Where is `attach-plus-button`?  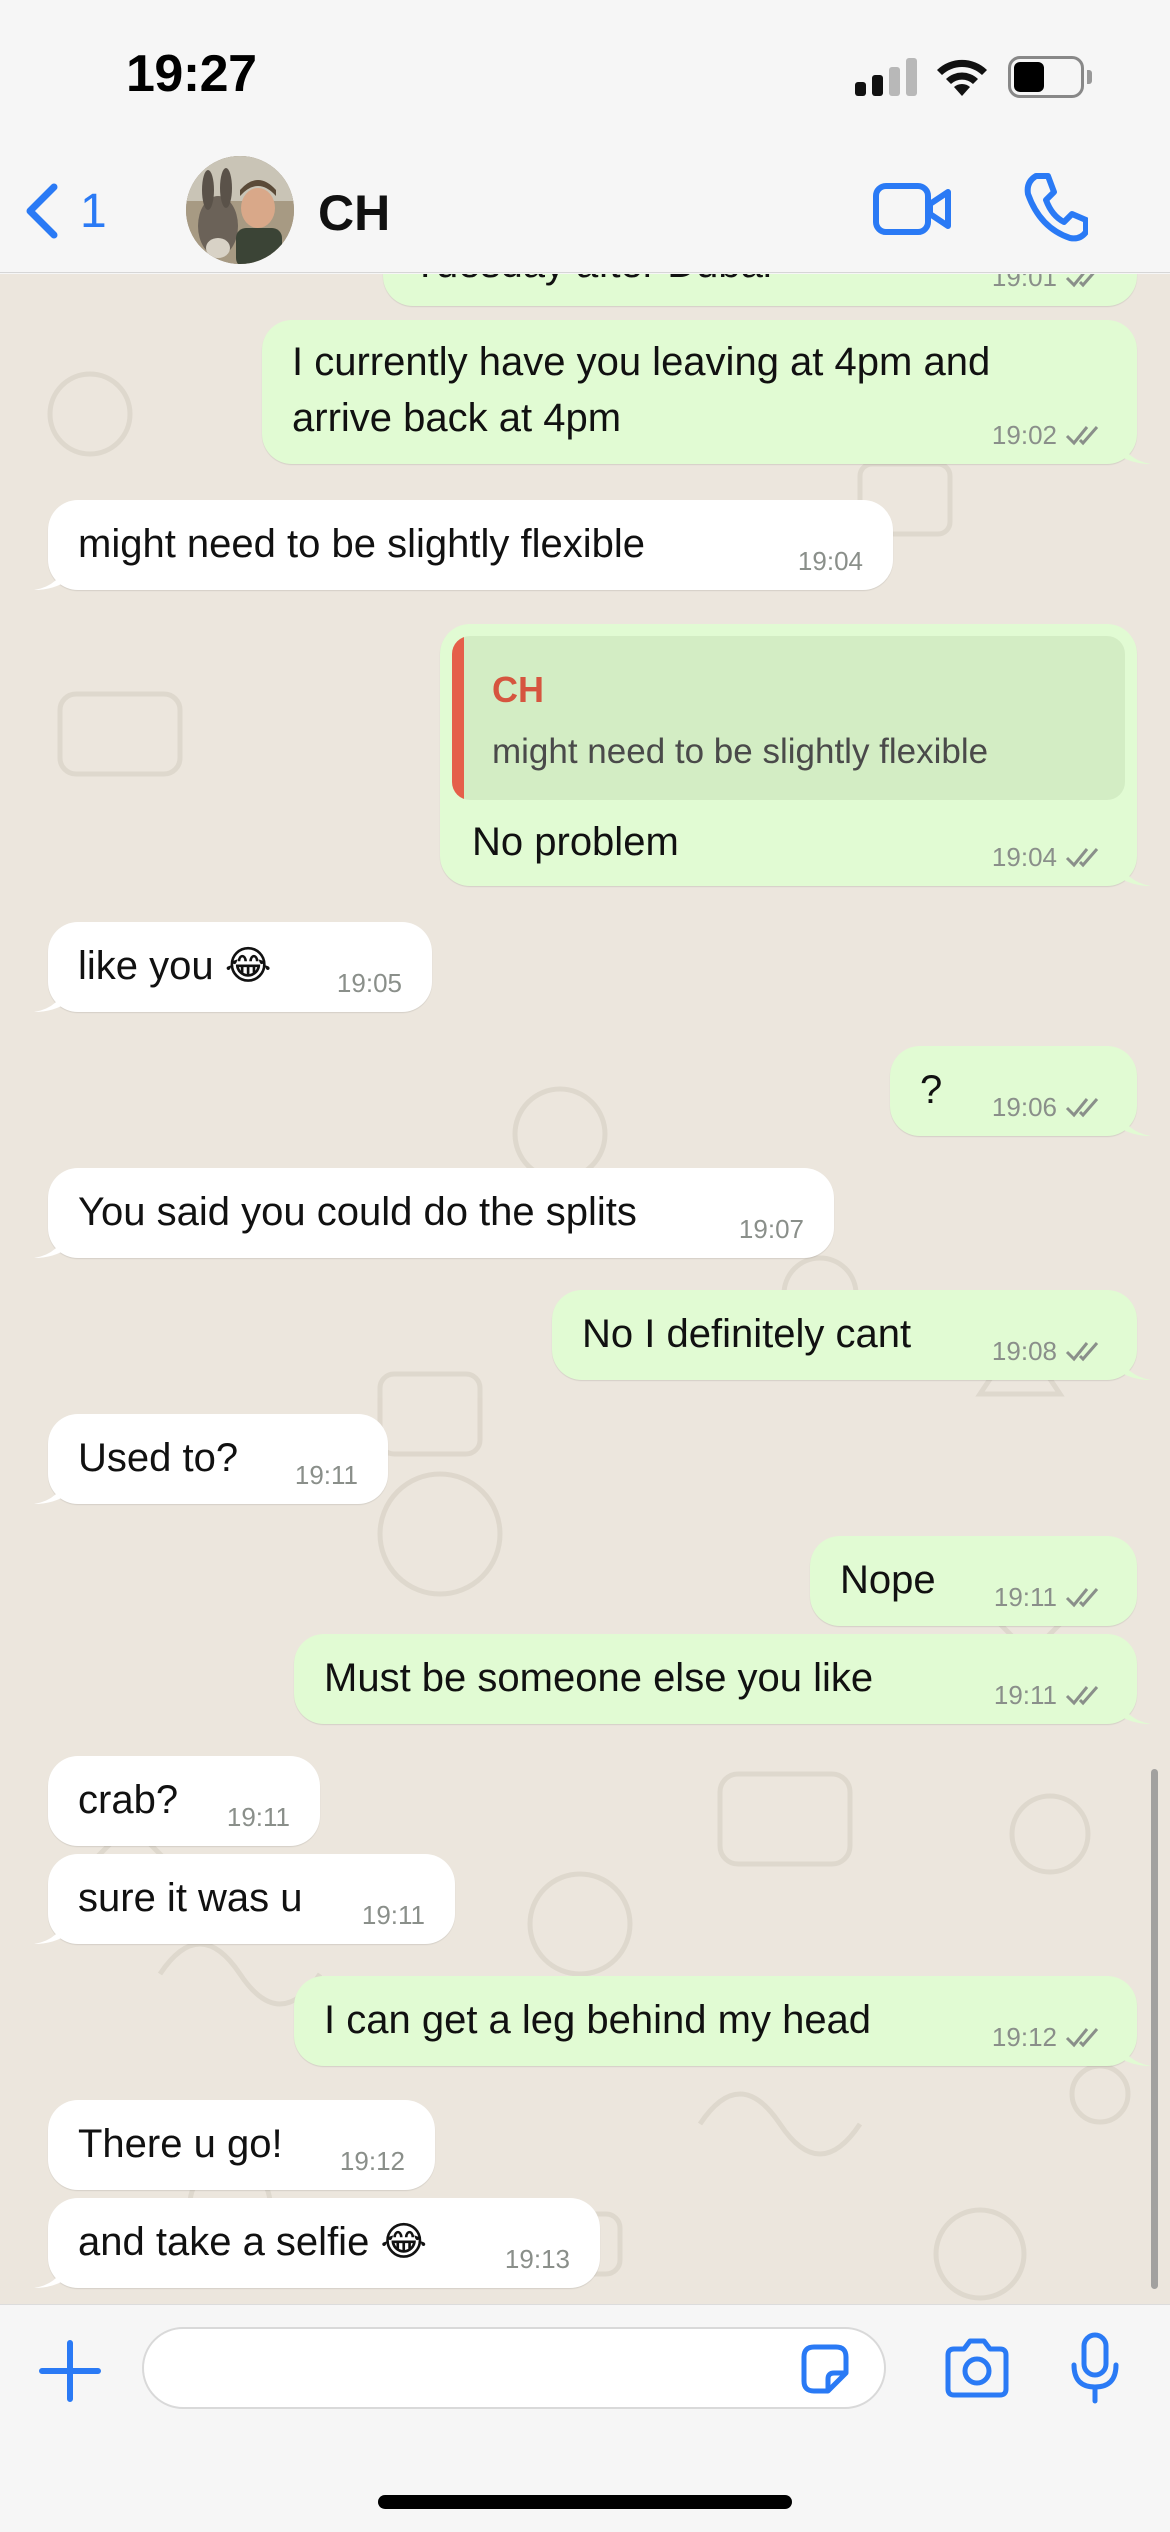 attach-plus-button is located at coordinates (70, 2371).